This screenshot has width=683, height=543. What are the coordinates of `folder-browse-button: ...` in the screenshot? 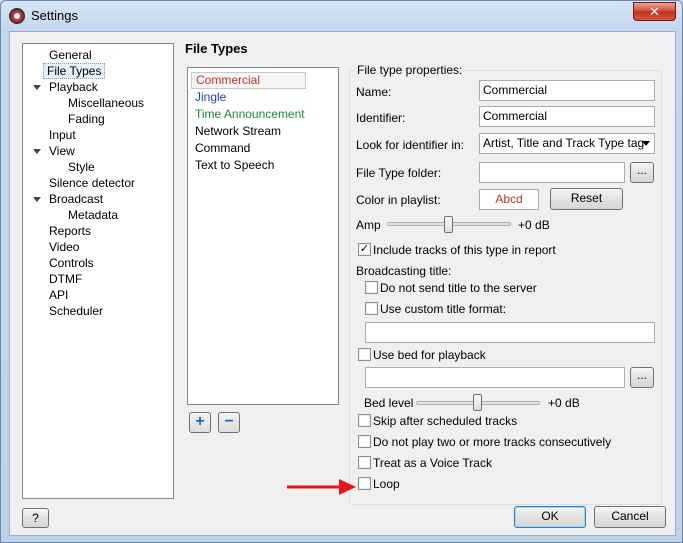 It's located at (642, 172).